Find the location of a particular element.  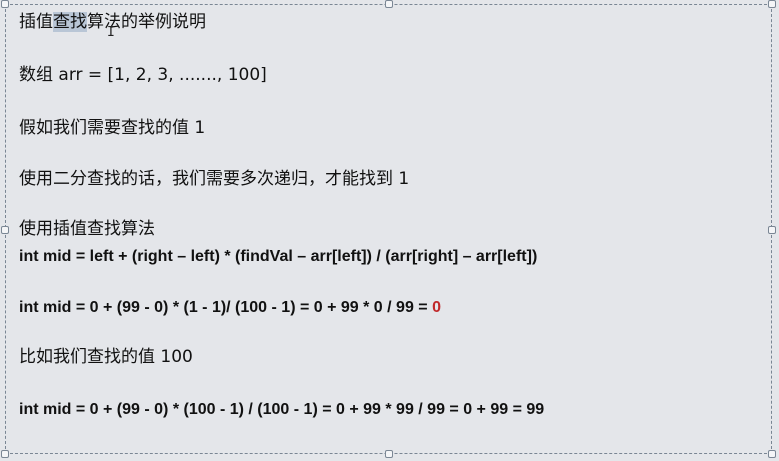

resize-handle-top-right is located at coordinates (772, 4).